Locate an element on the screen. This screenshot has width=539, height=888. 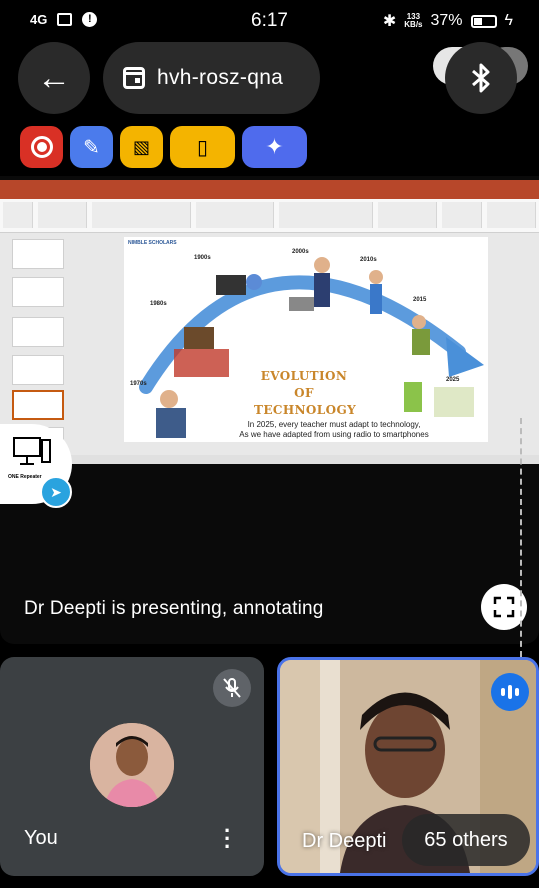
record-icon is located at coordinates (41, 147).